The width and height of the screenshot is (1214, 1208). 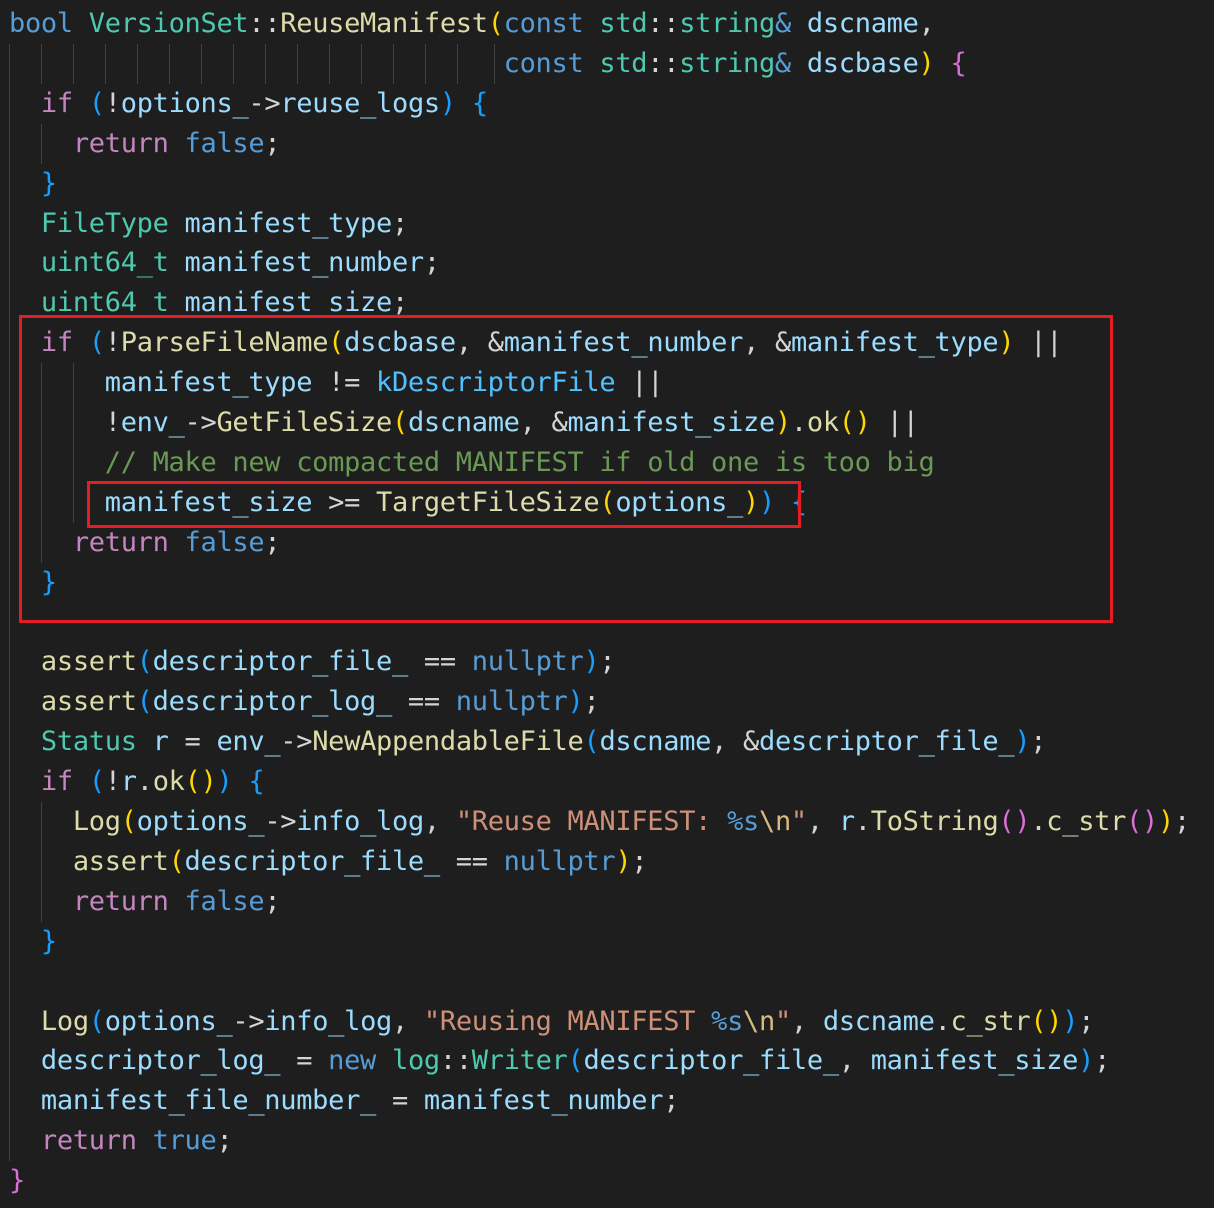 What do you see at coordinates (727, 63) in the screenshot?
I see `code-token: string` at bounding box center [727, 63].